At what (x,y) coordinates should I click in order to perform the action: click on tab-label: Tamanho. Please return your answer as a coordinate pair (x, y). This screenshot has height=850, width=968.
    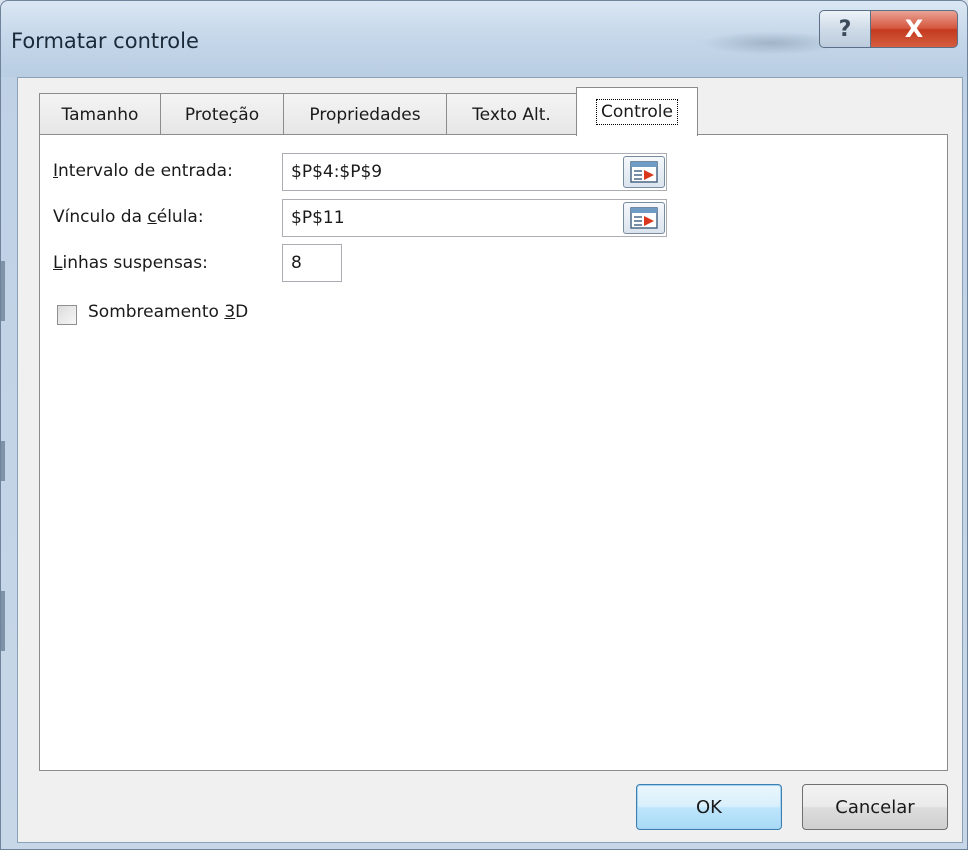
    Looking at the image, I should click on (100, 114).